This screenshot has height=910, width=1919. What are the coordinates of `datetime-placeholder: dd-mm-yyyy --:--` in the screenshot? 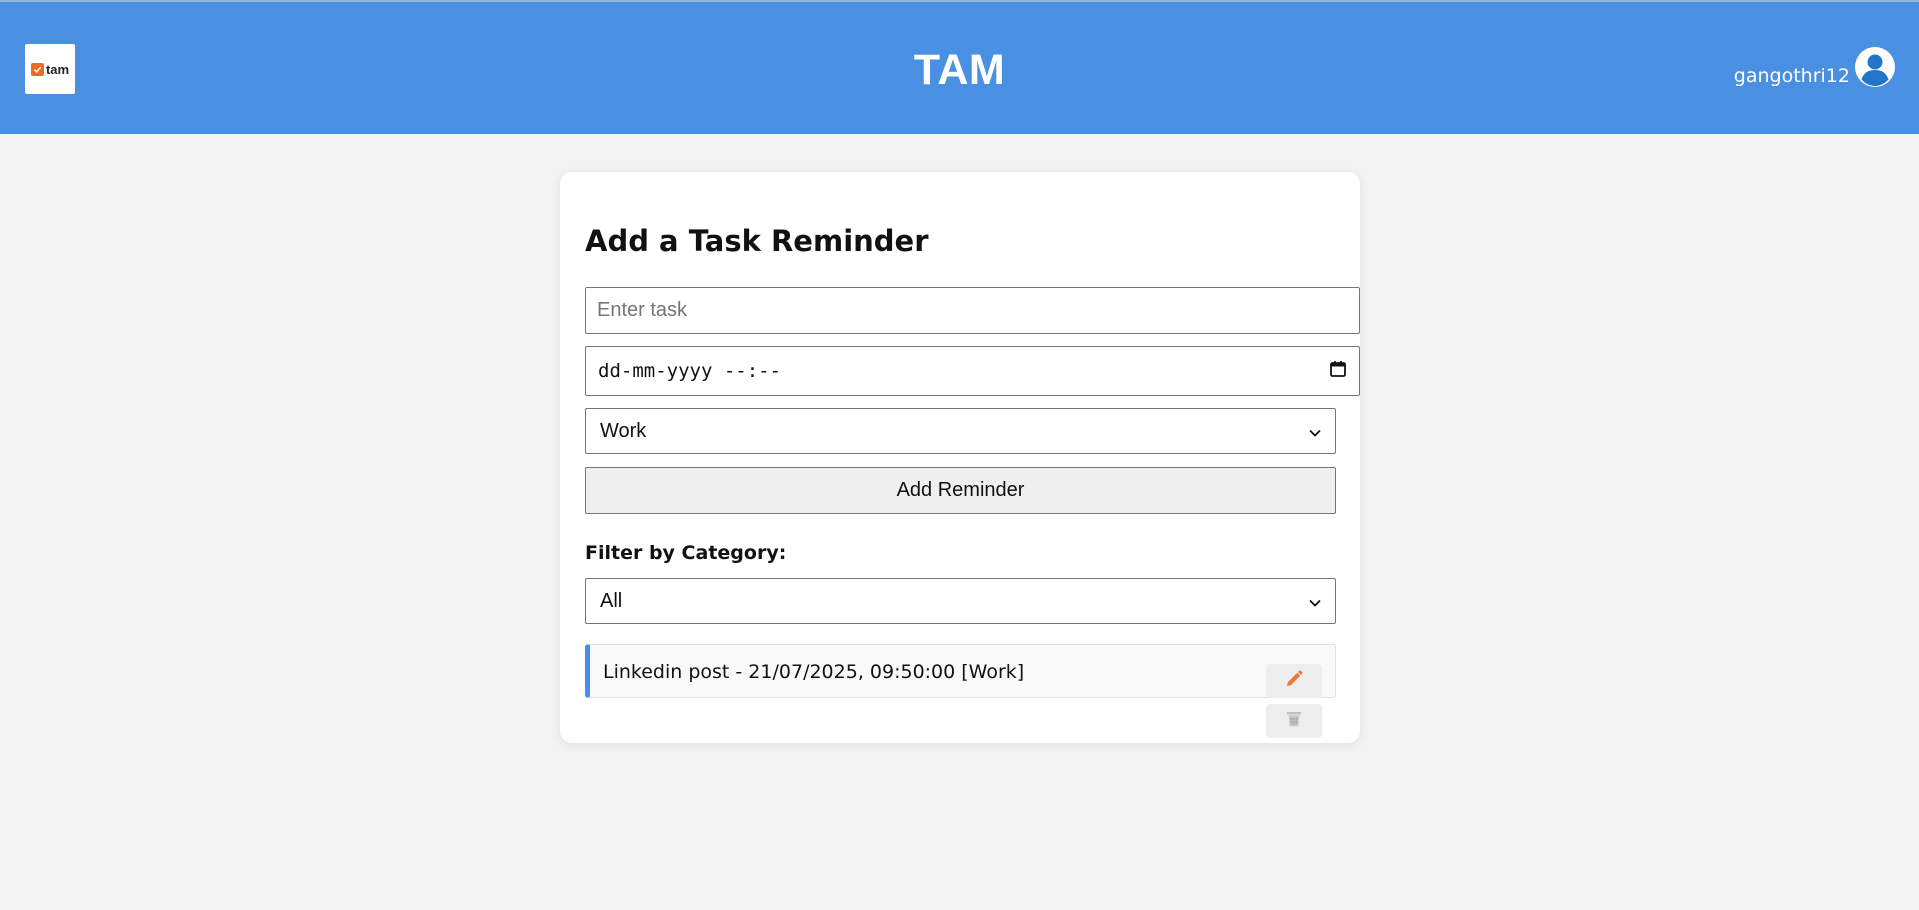 It's located at (690, 371).